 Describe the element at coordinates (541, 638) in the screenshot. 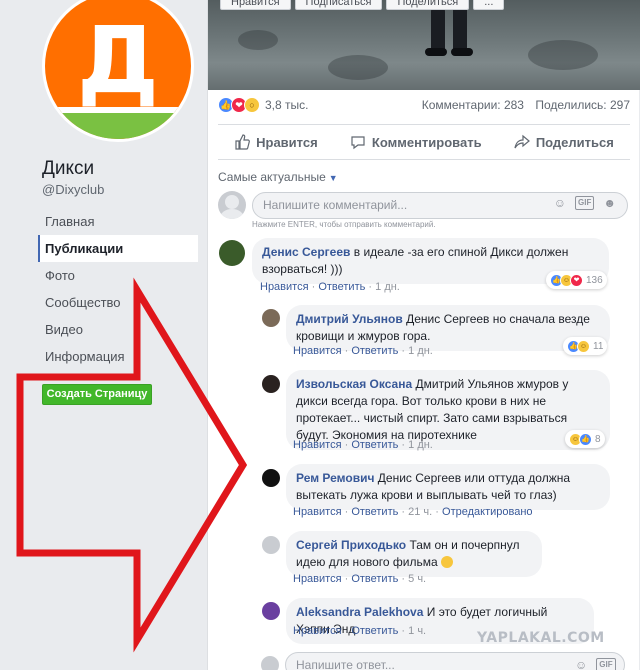

I see `watermark: YAPLAKAL.COM` at that location.